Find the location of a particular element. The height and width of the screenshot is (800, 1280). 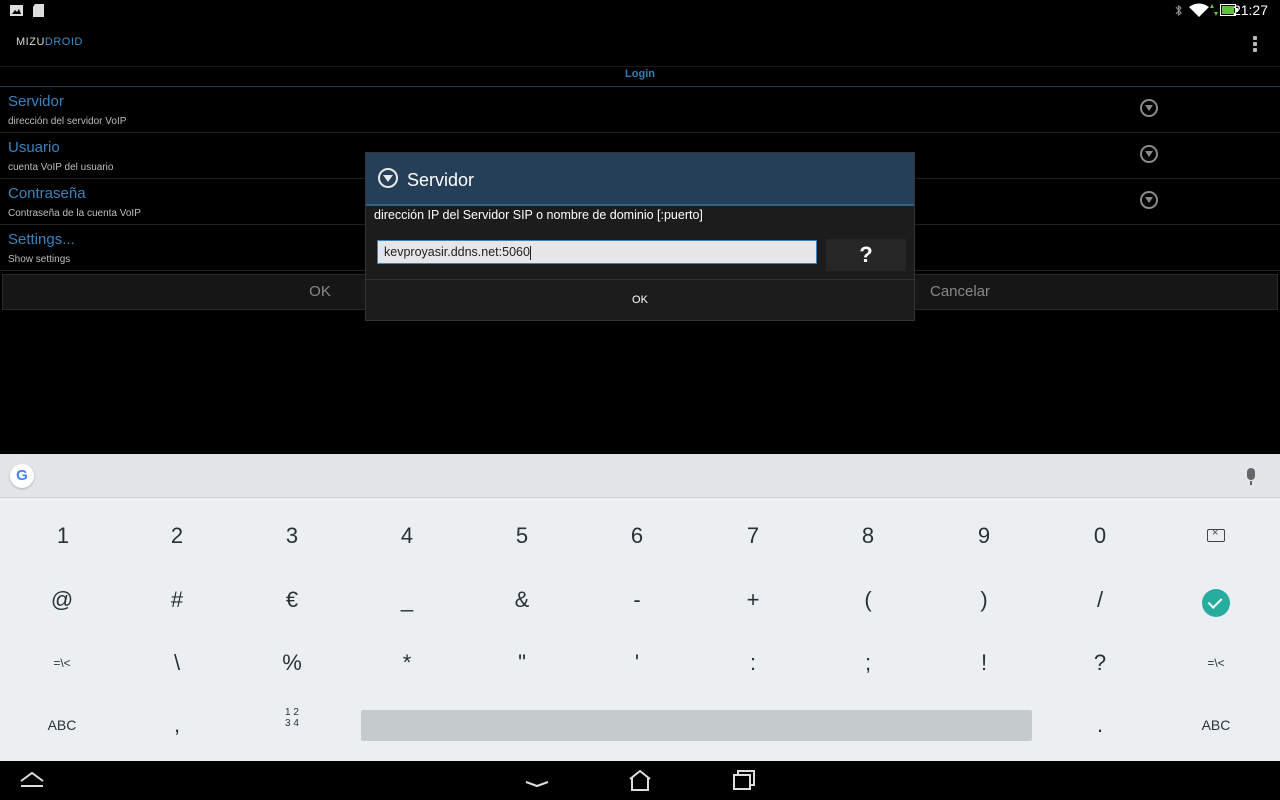

key-exclamation: ! is located at coordinates (984, 663).